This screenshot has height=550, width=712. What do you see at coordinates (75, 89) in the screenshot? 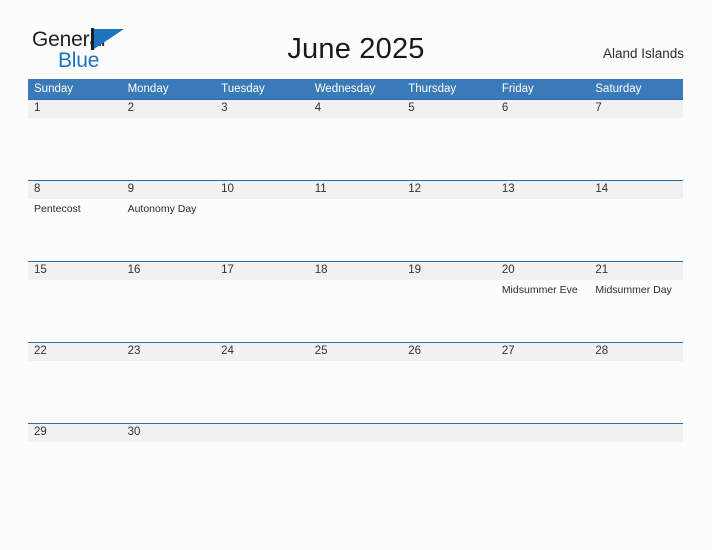
I see `weekday-header-sunday: Sunday` at bounding box center [75, 89].